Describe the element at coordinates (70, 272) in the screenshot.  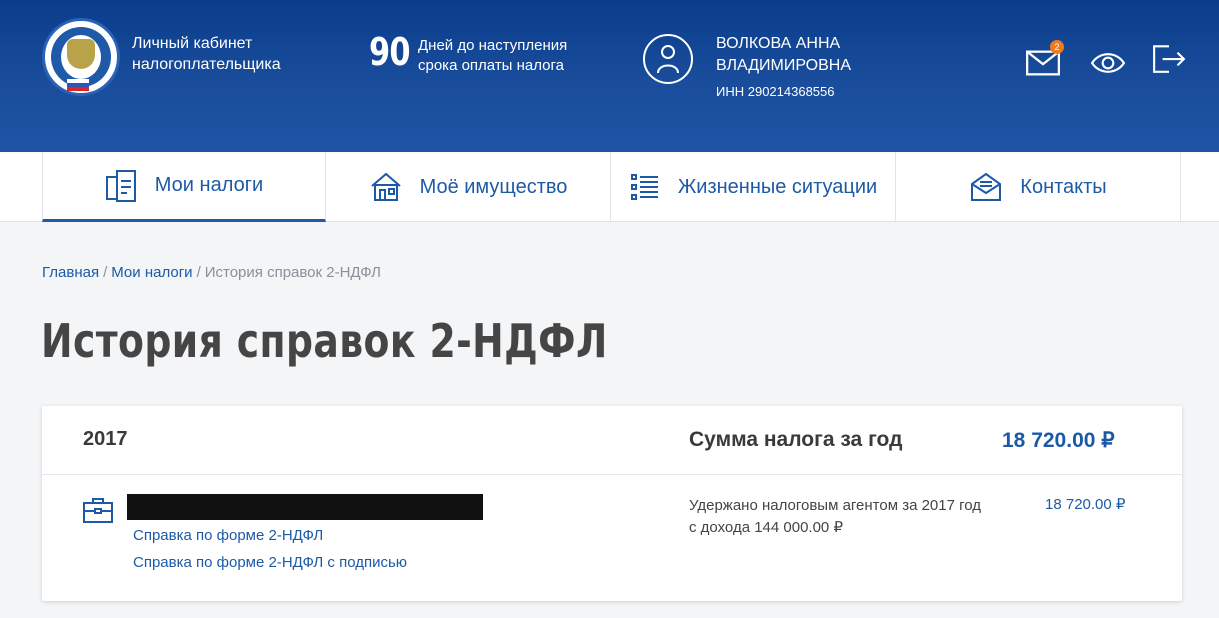
I see `breadcrumb-home-link: Главная` at that location.